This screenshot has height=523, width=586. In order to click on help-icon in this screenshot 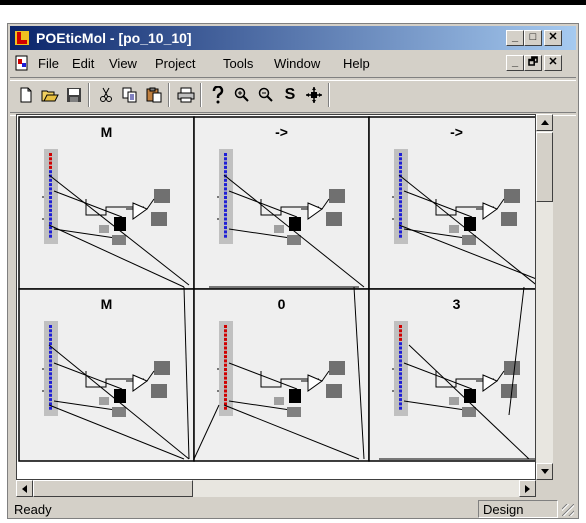, I will do `click(218, 95)`.